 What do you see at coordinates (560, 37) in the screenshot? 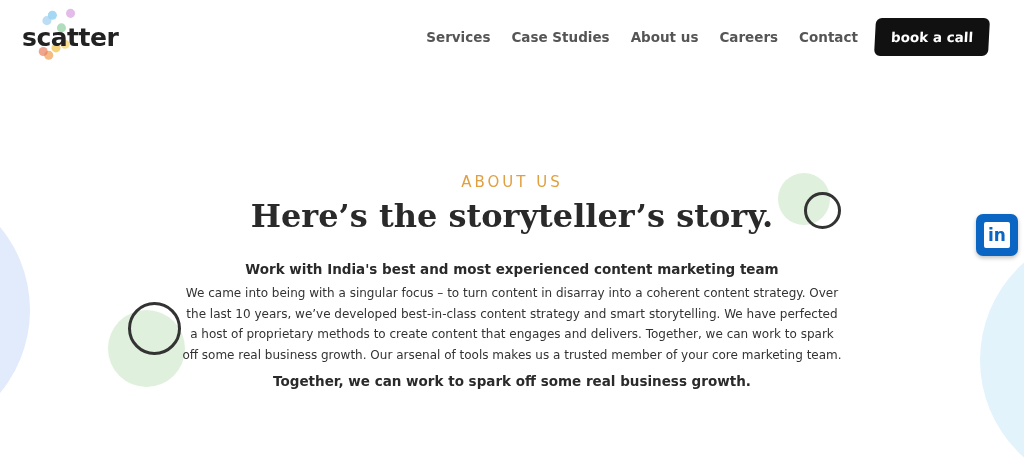
I see `nav-link: Case Studies` at bounding box center [560, 37].